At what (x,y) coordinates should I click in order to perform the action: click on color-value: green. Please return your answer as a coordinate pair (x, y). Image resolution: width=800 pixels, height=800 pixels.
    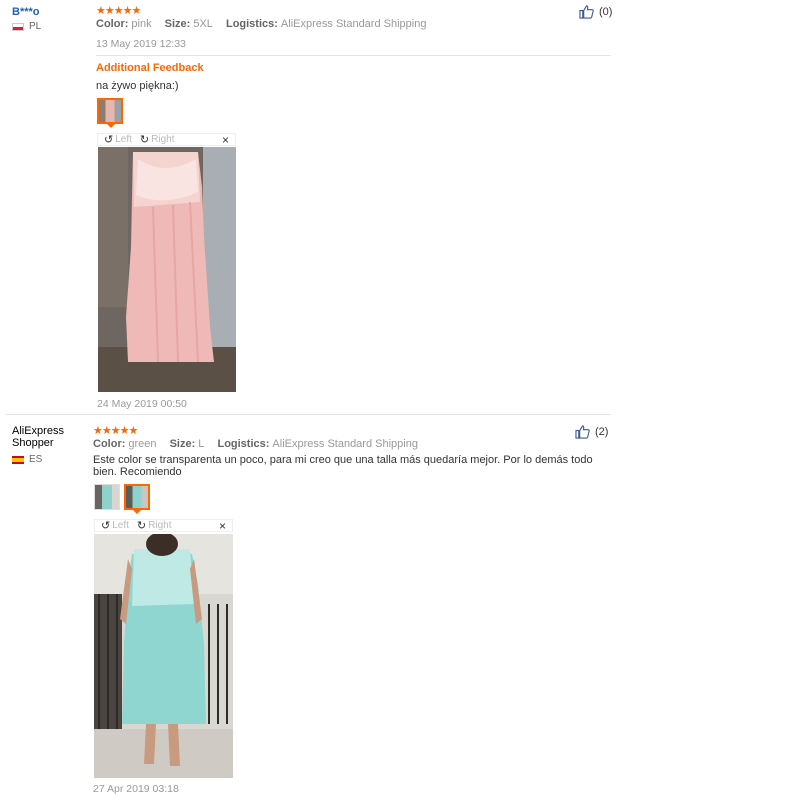
    Looking at the image, I should click on (142, 444).